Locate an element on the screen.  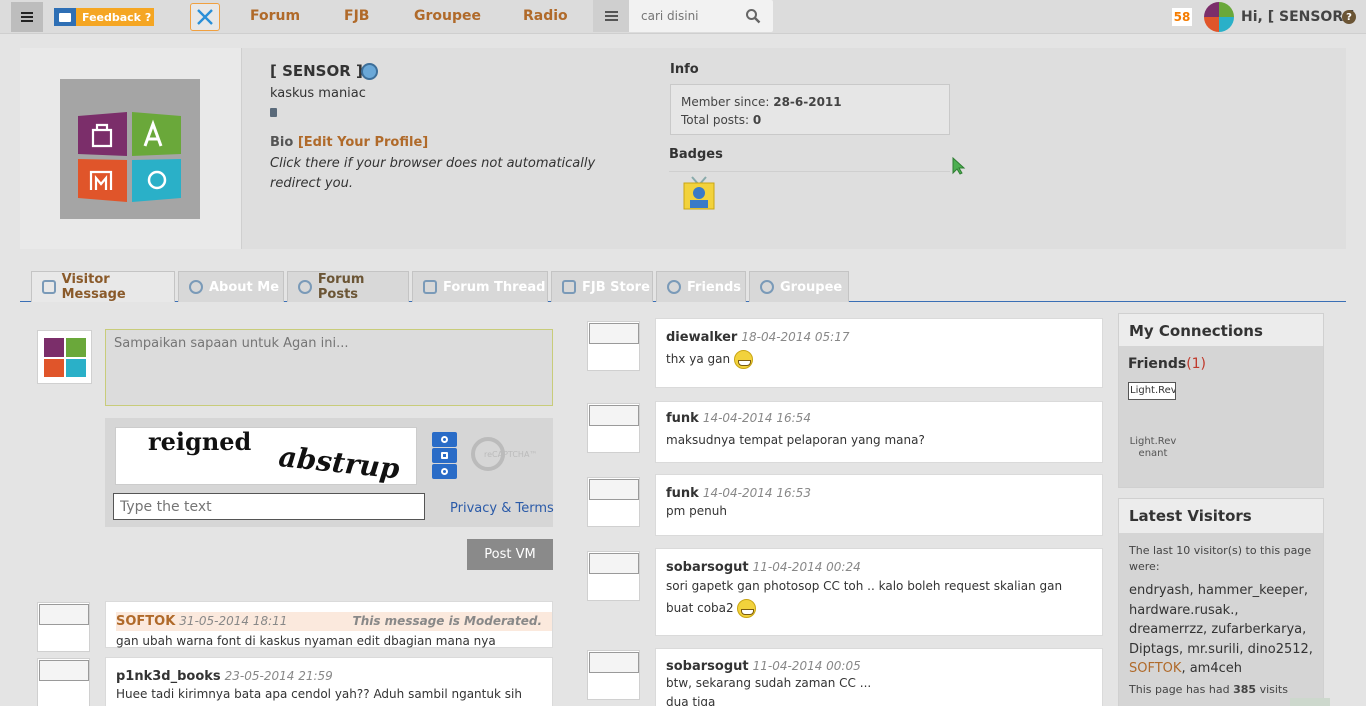
badges-divider is located at coordinates (809, 171).